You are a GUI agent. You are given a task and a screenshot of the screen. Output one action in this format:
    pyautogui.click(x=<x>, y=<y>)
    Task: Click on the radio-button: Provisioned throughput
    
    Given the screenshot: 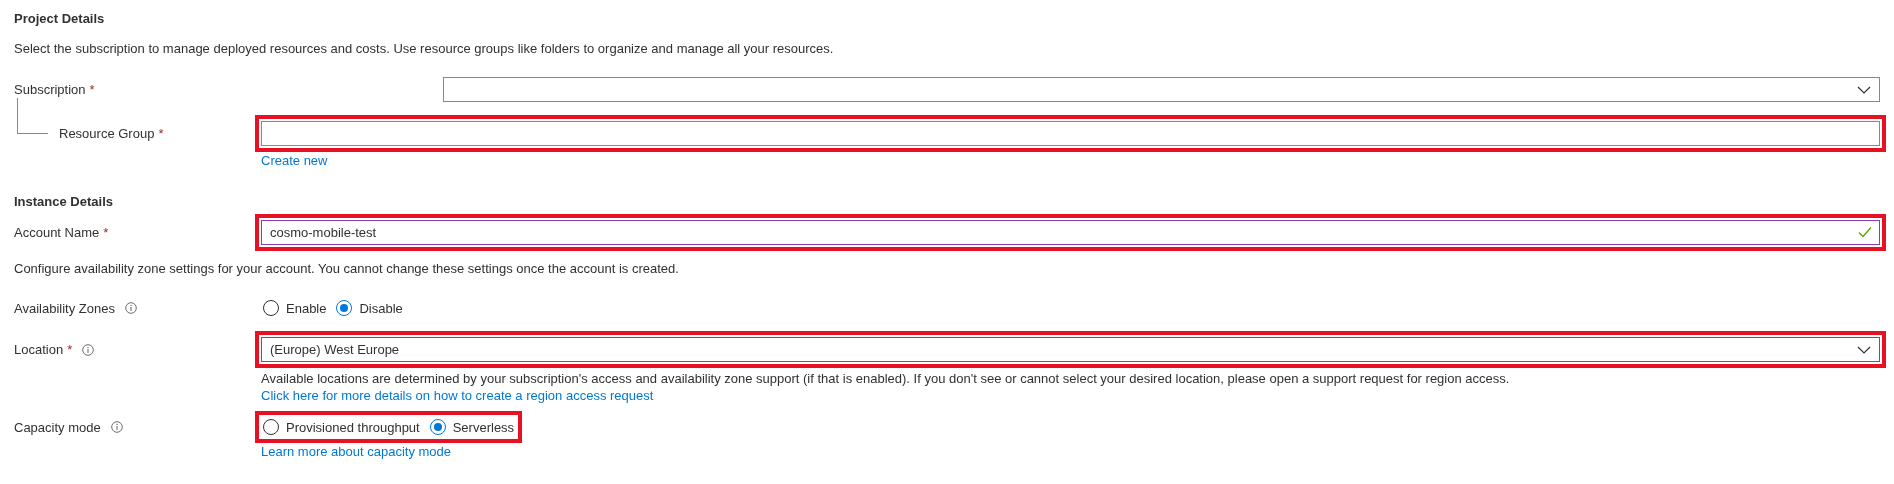 What is the action you would take?
    pyautogui.click(x=341, y=427)
    